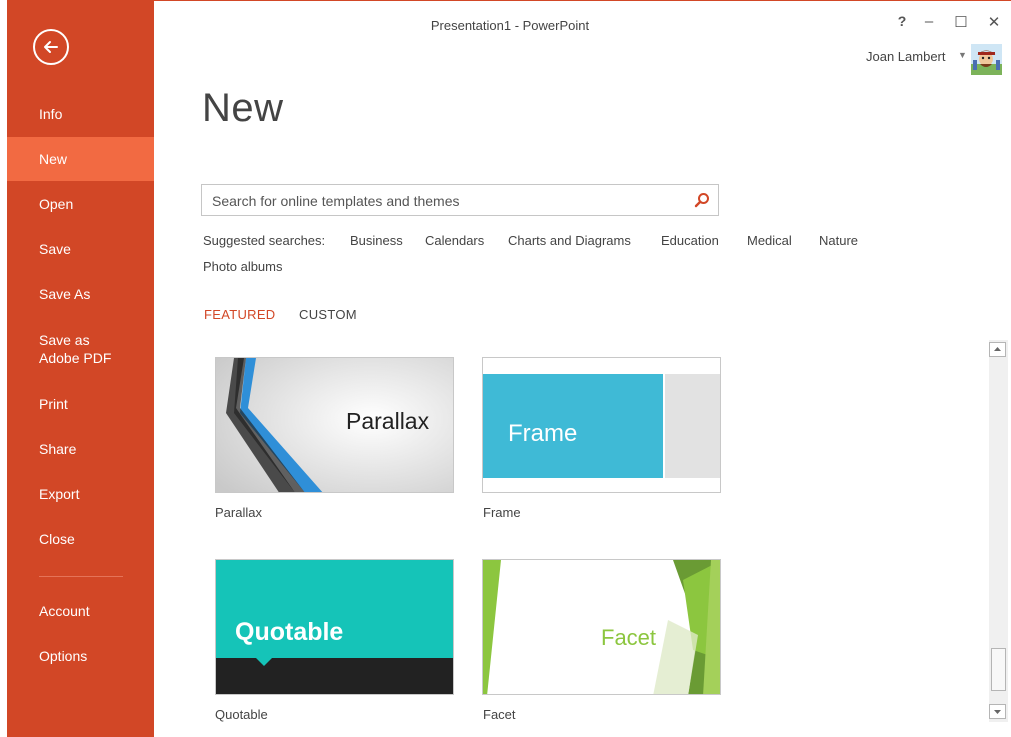  Describe the element at coordinates (447, 201) in the screenshot. I see `template-search-input` at that location.